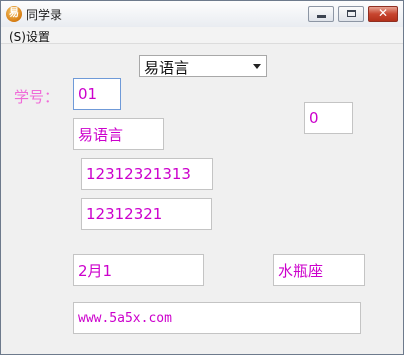 This screenshot has width=404, height=355. I want to click on maximize-icon, so click(351, 13).